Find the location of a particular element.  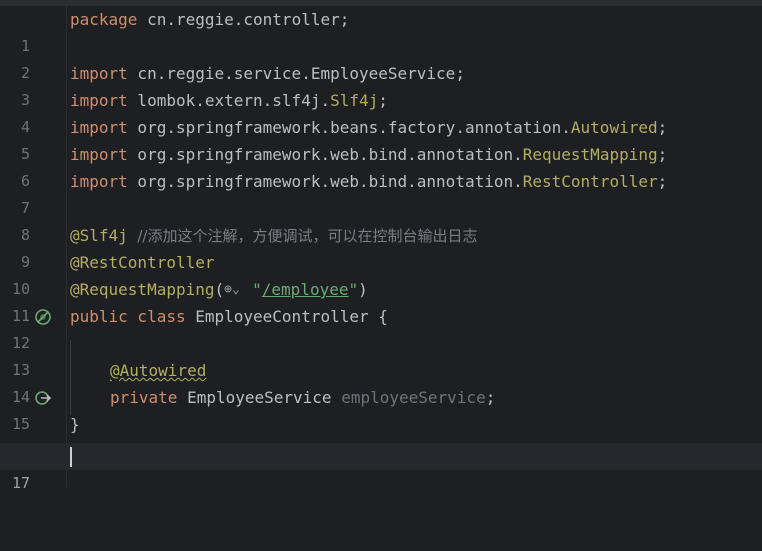

class-token: RestController is located at coordinates (590, 181).